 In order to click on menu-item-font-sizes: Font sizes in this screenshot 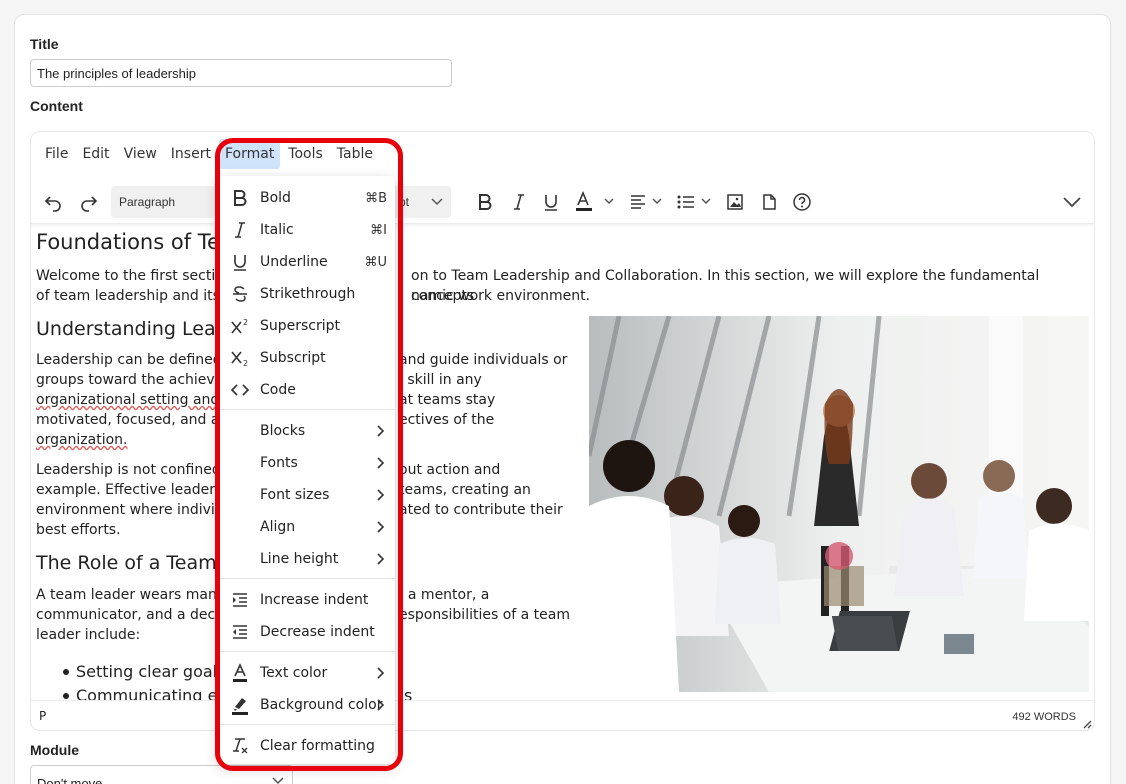, I will do `click(306, 495)`.